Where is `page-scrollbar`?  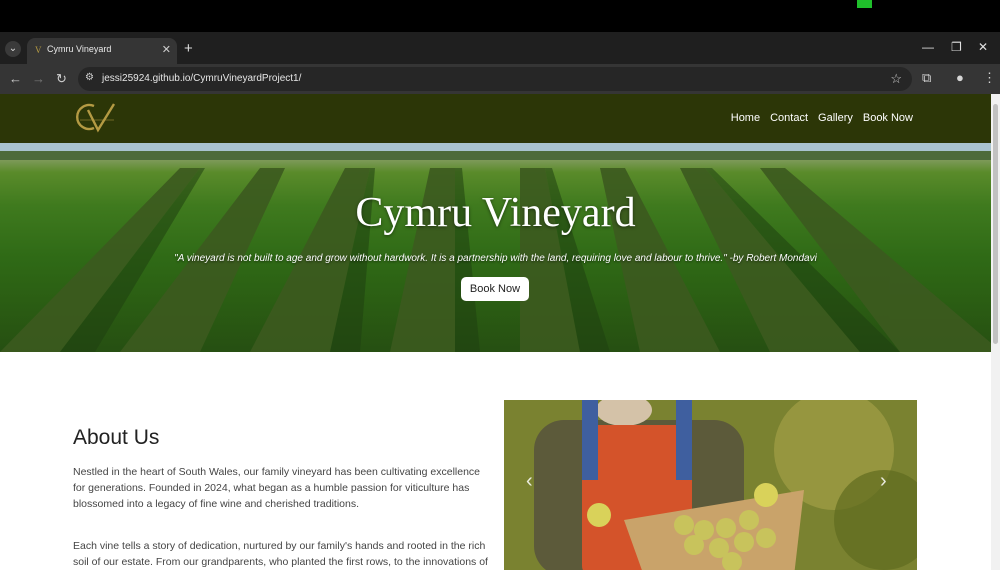
page-scrollbar is located at coordinates (995, 332).